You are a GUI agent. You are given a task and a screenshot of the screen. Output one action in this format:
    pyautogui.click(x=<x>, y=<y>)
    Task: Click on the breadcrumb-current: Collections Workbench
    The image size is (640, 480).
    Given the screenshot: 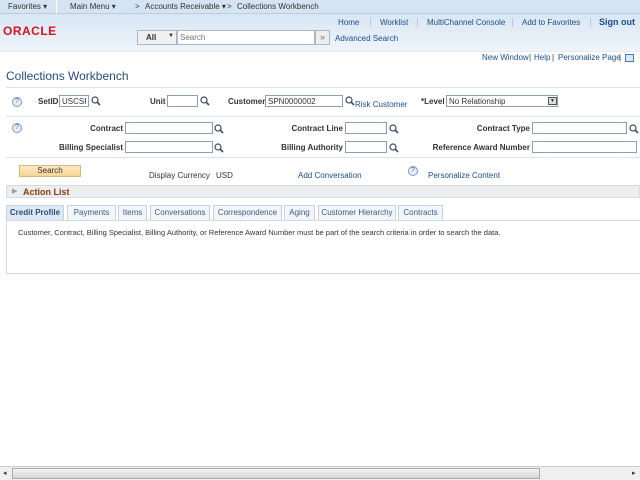 What is the action you would take?
    pyautogui.click(x=278, y=6)
    